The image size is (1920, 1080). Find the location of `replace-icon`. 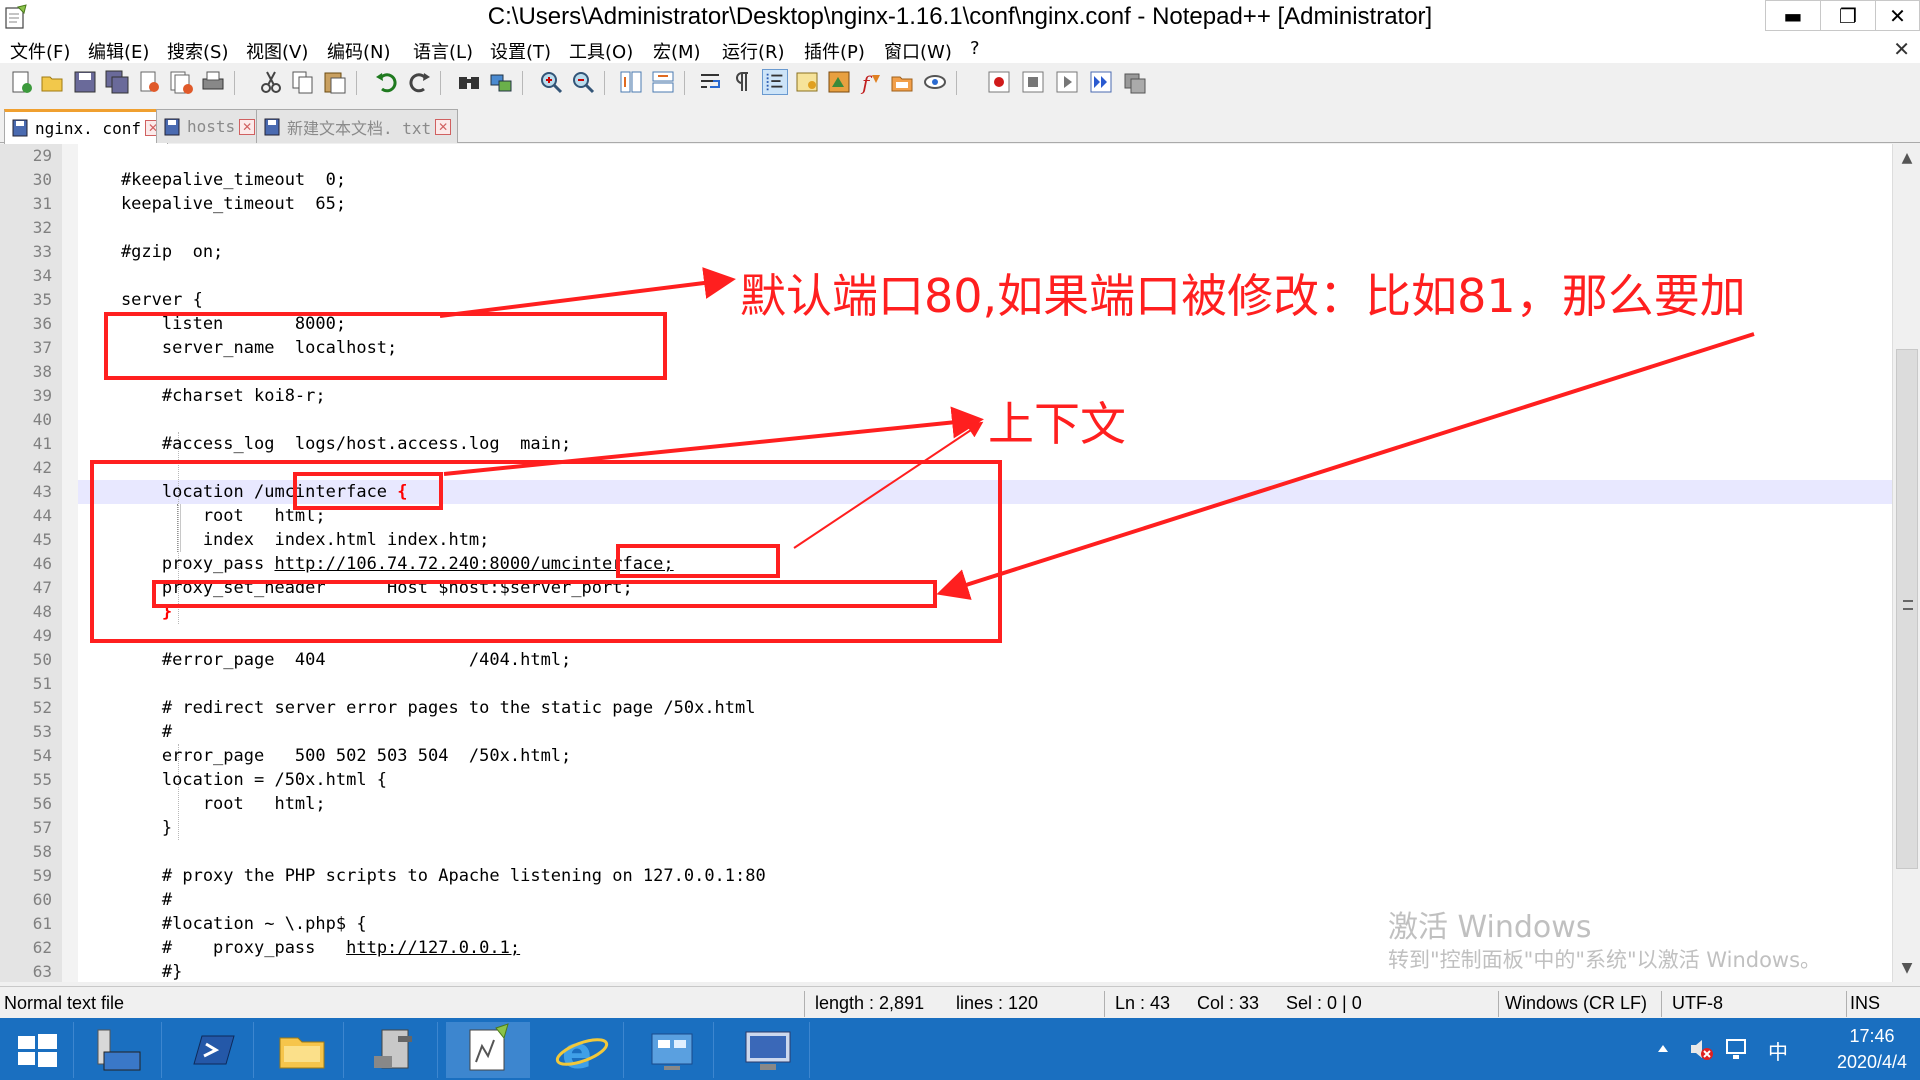

replace-icon is located at coordinates (501, 82).